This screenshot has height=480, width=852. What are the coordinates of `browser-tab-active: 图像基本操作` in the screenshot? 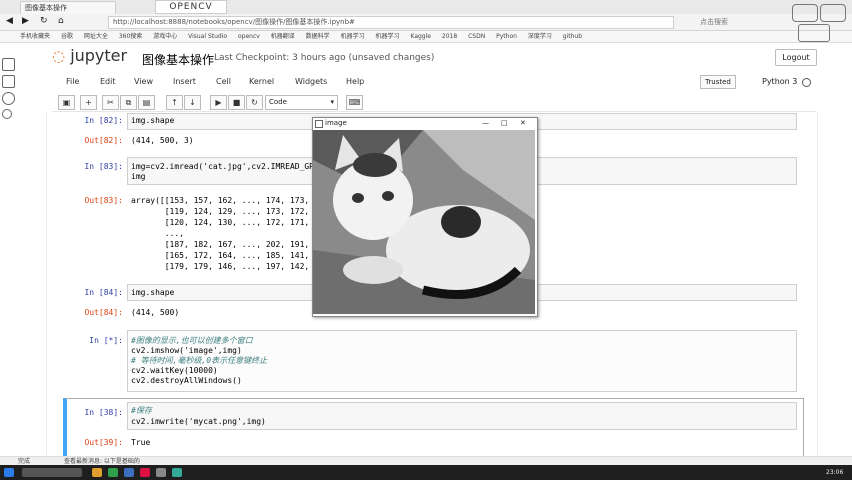 It's located at (68, 7).